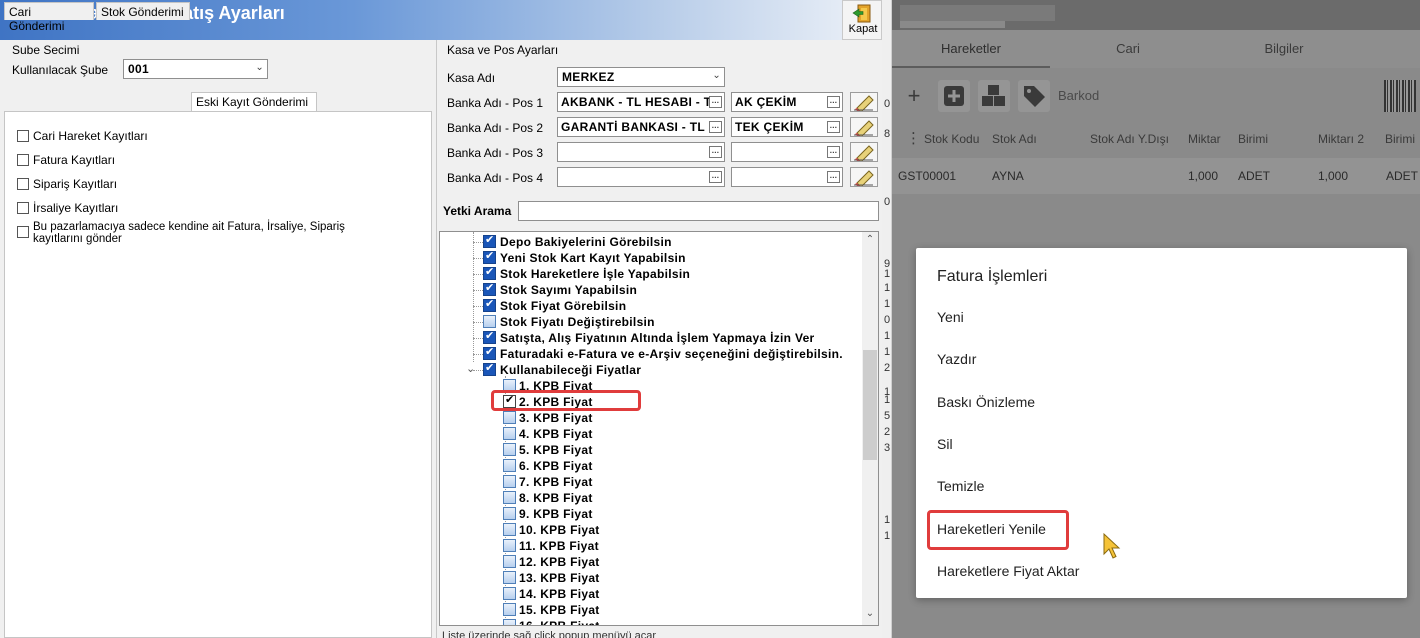  What do you see at coordinates (1400, 139) in the screenshot?
I see `col-birimi2: Birimi` at bounding box center [1400, 139].